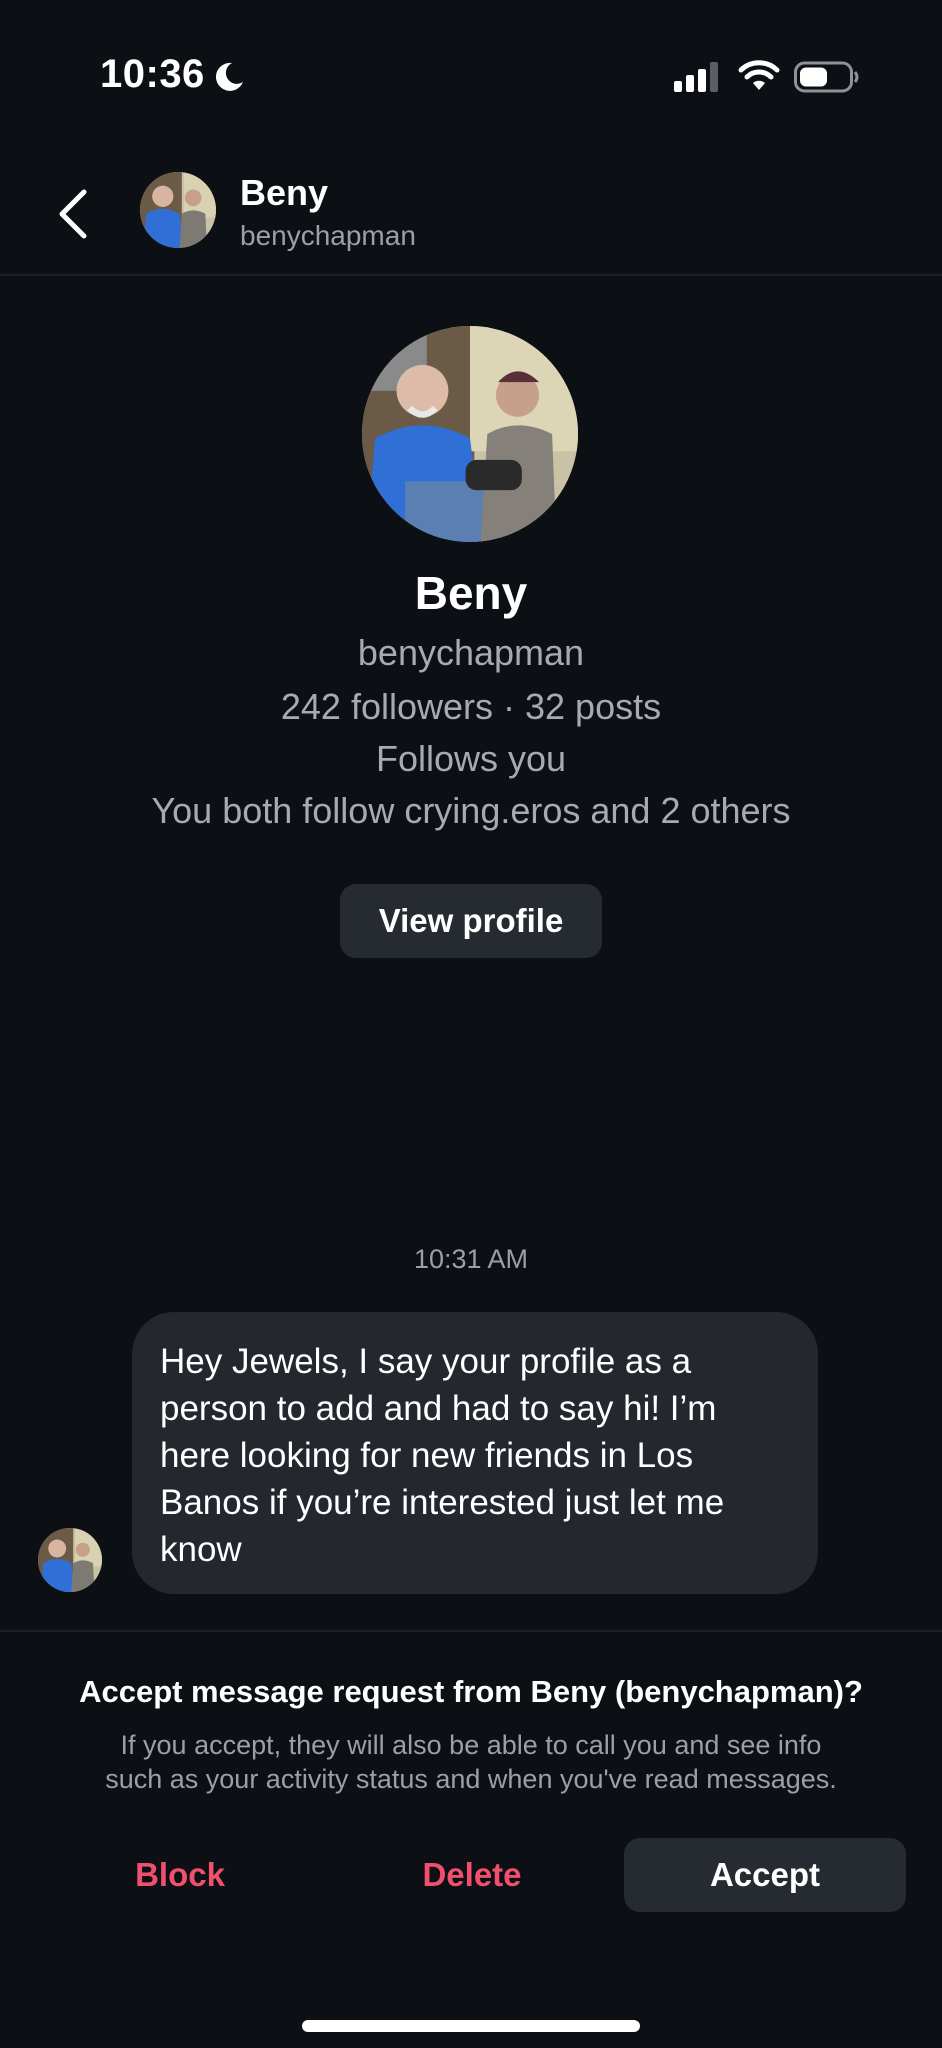  Describe the element at coordinates (438, 1408) in the screenshot. I see `message-text-line: person to add and had to say hi! I’m` at that location.